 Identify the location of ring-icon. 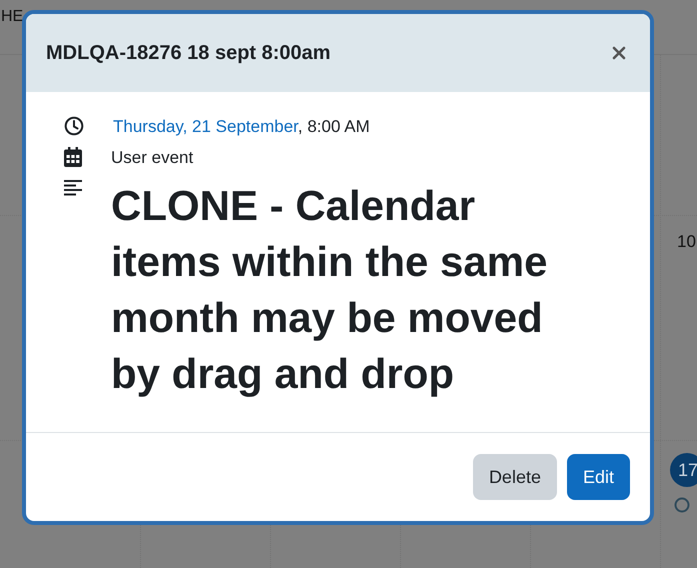
(682, 505).